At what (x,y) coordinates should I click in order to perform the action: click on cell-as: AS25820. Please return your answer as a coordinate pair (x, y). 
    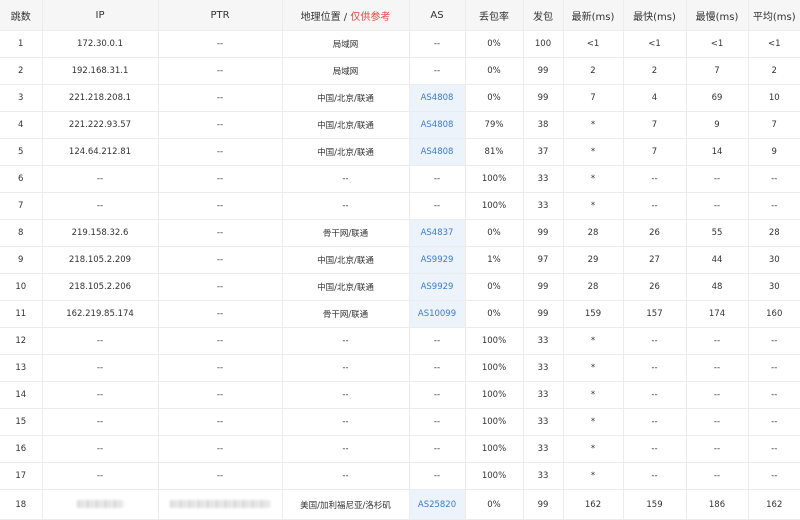
    Looking at the image, I should click on (437, 504).